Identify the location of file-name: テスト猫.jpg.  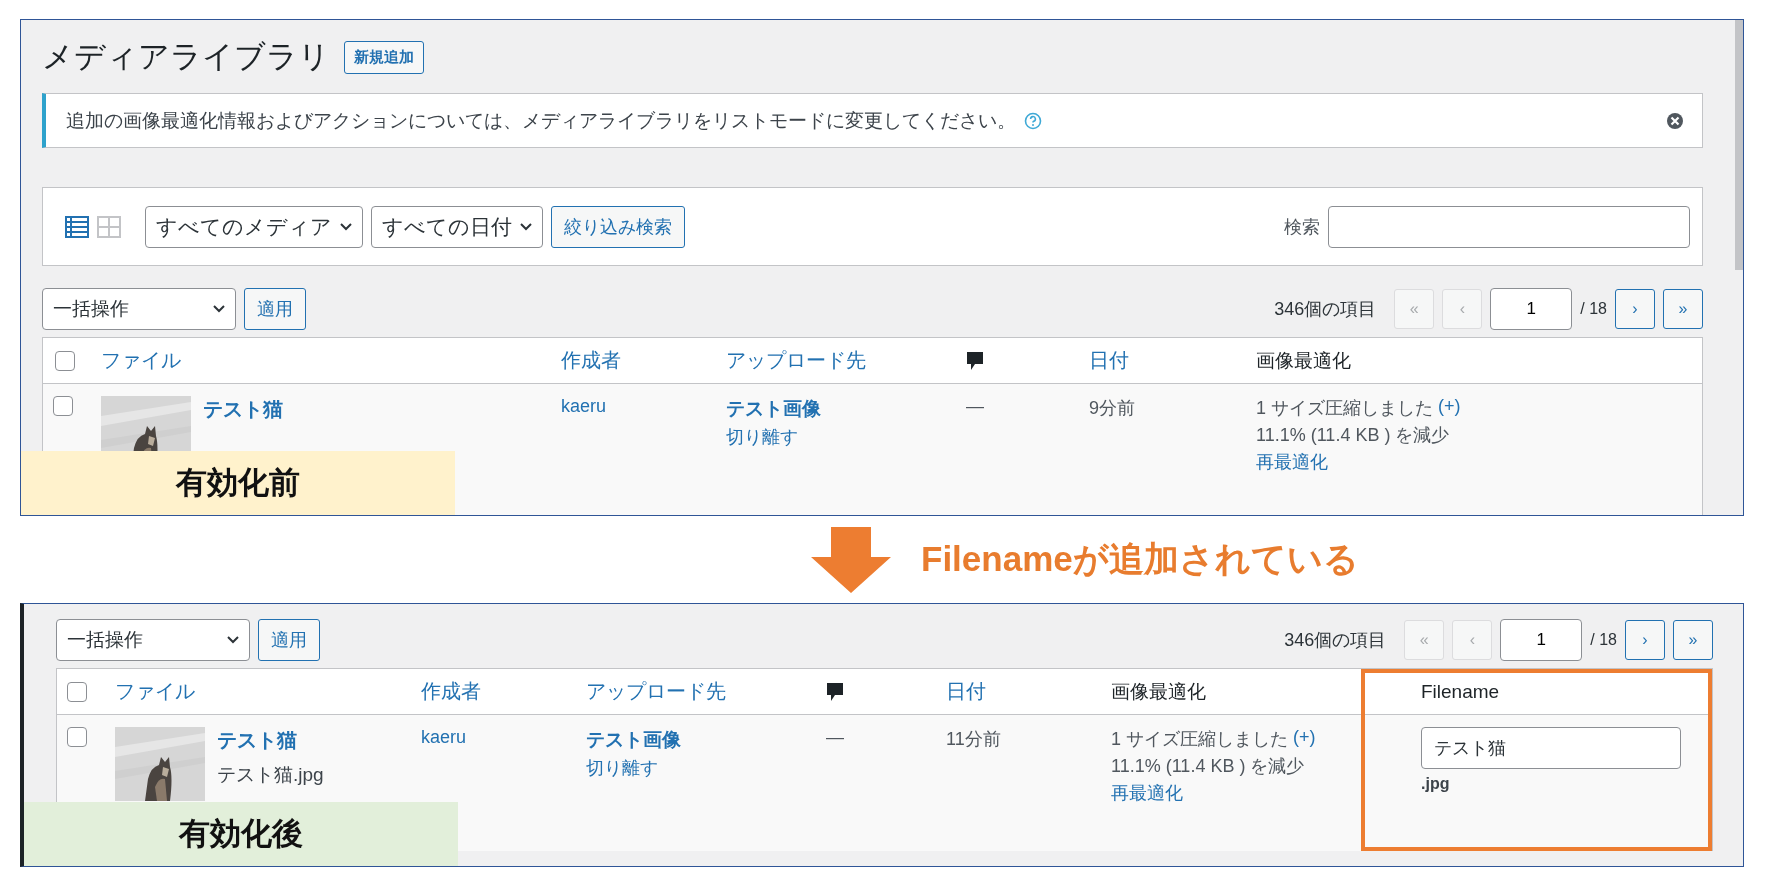
(270, 775).